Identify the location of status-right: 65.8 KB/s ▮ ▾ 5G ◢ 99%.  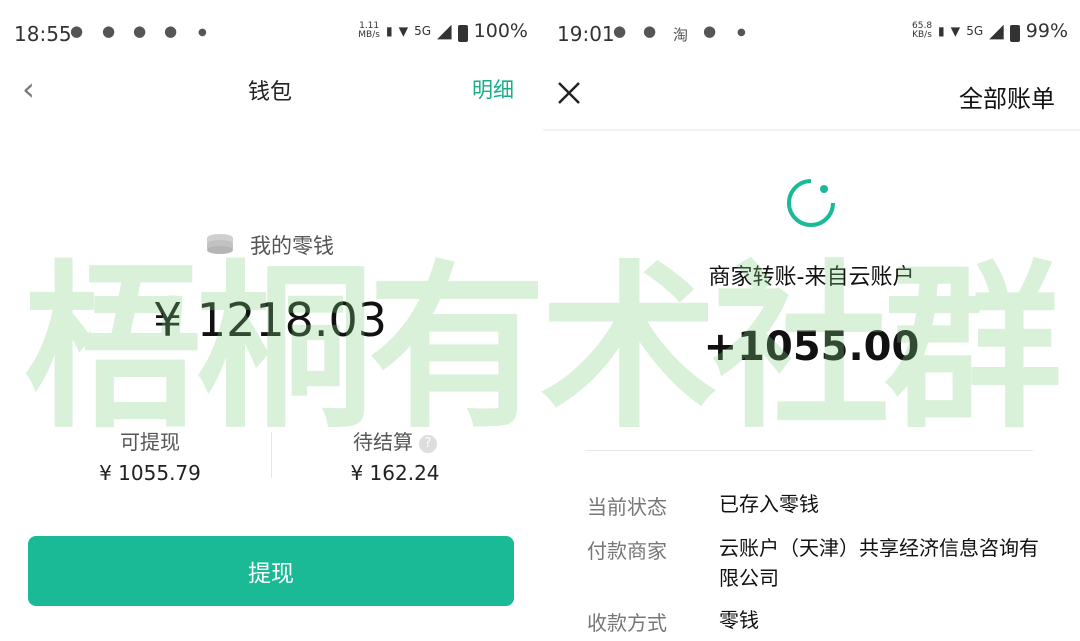
(990, 31).